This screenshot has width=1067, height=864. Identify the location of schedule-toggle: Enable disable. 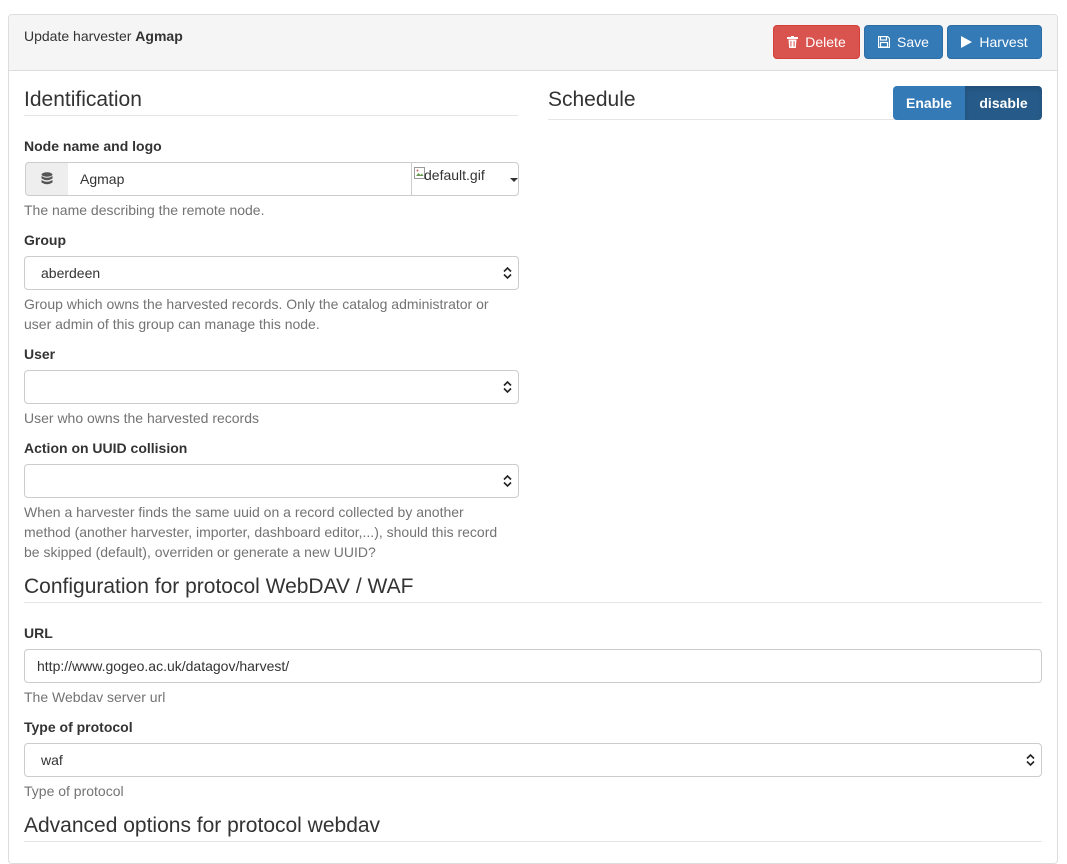
(967, 103).